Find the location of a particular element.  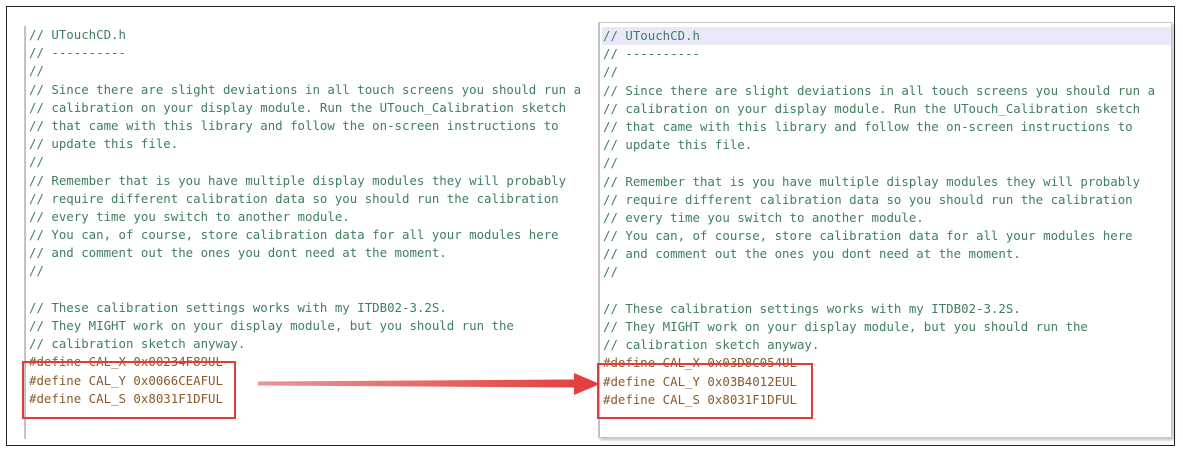

code-line: // UTouchCD.h is located at coordinates (77, 34).